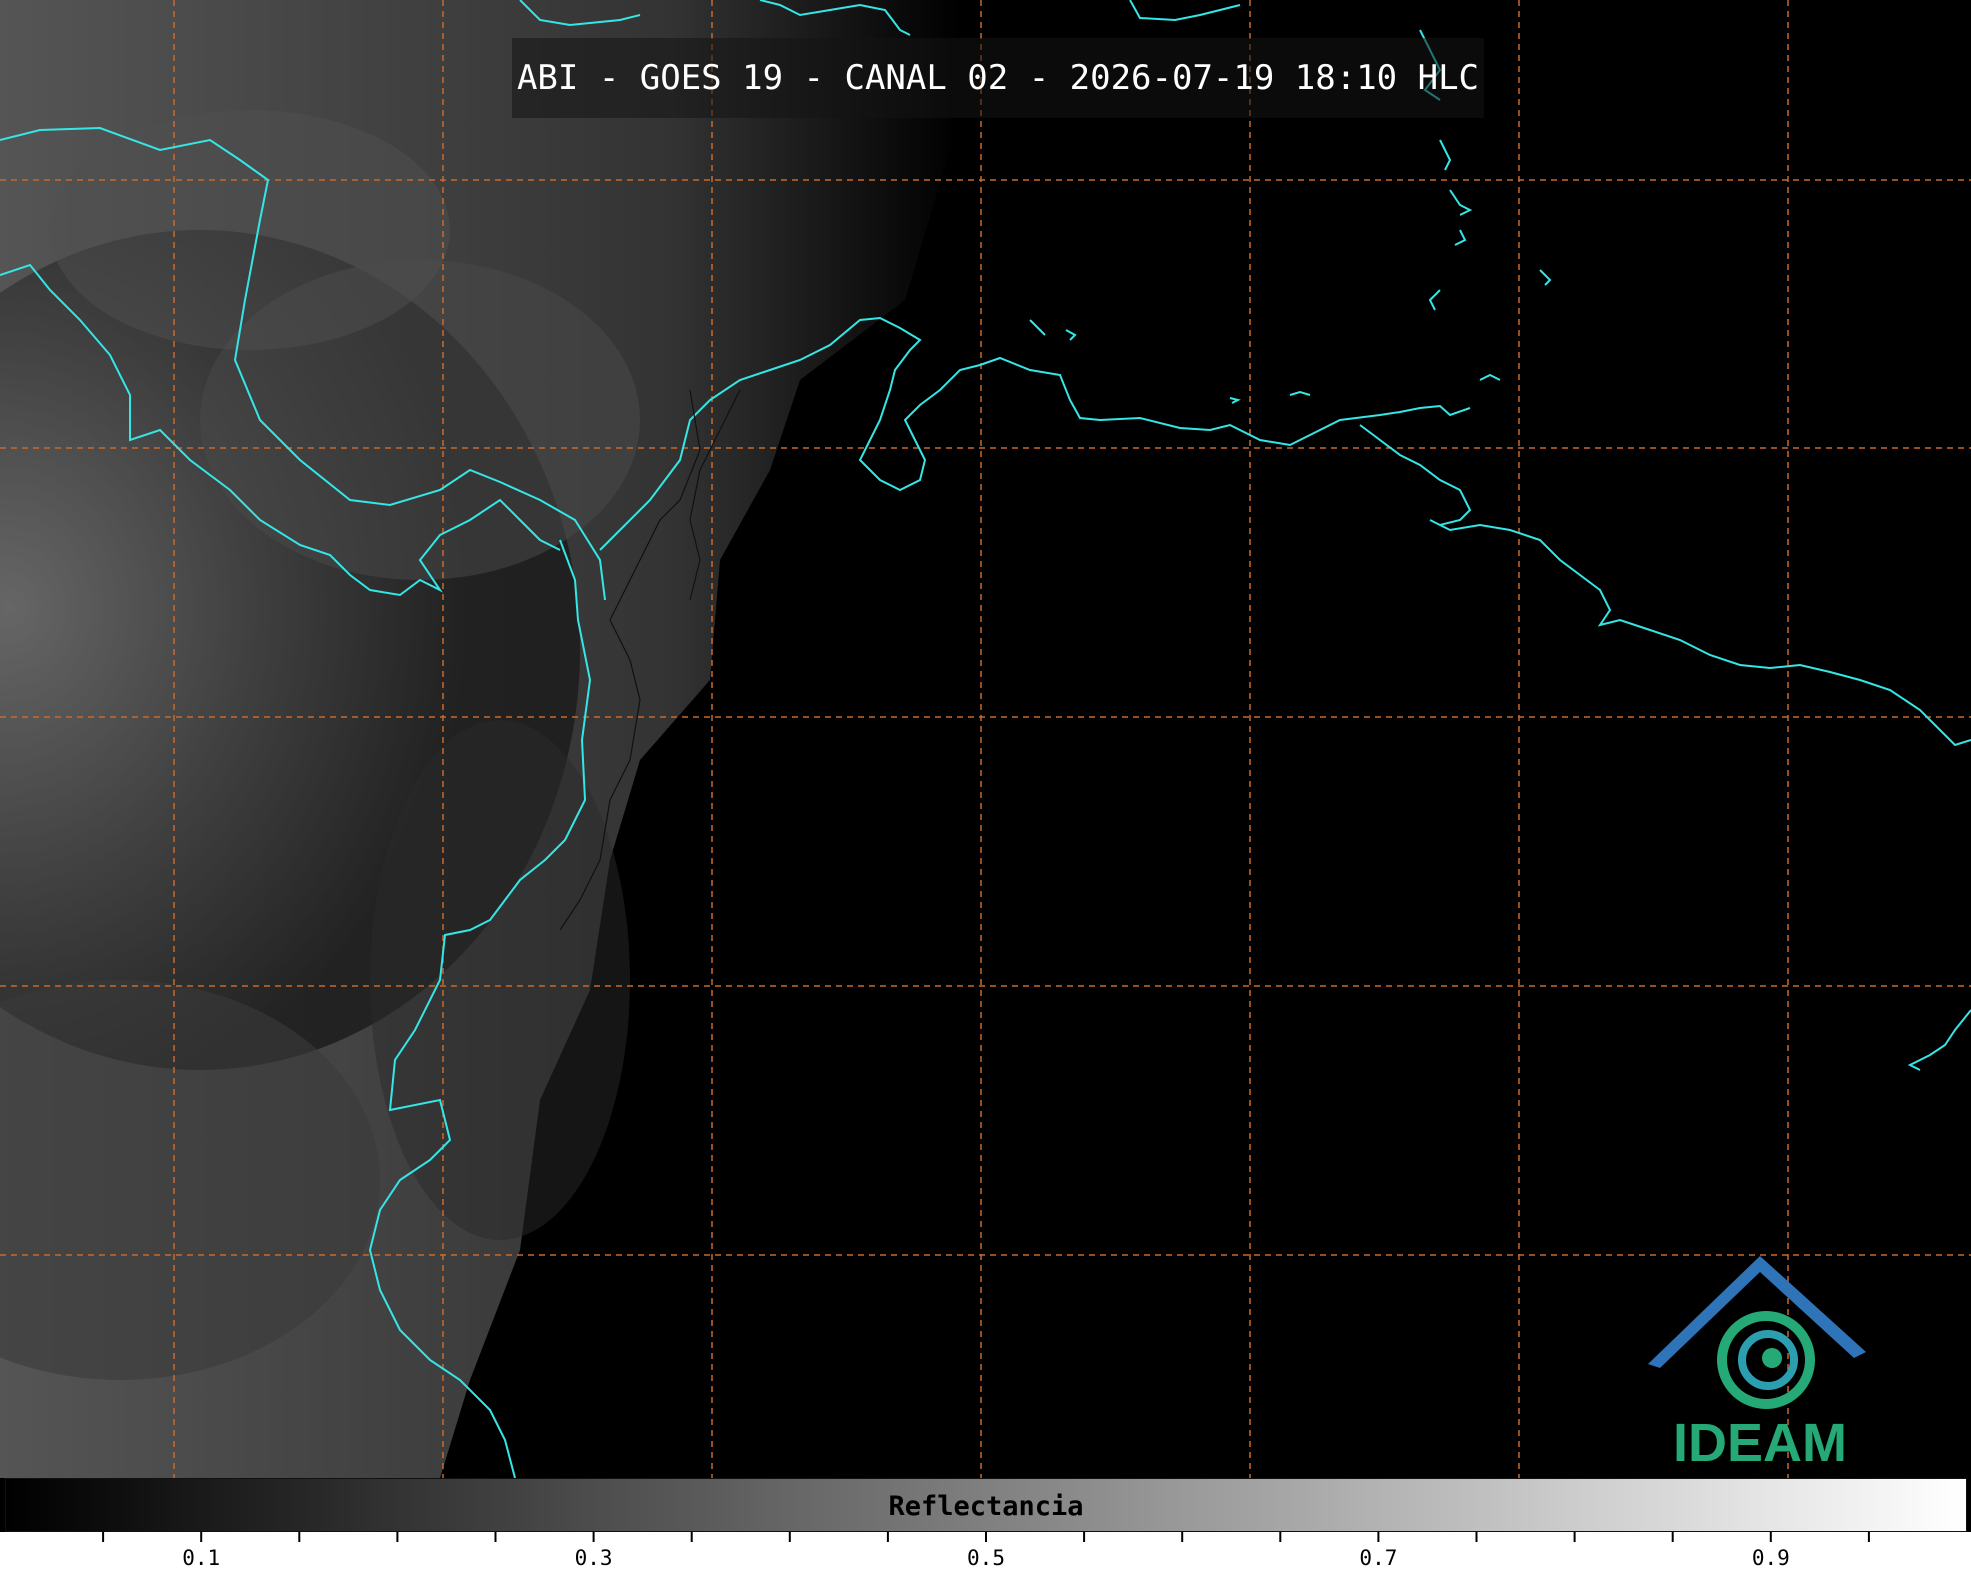  Describe the element at coordinates (1770, 1558) in the screenshot. I see `tick-label: 0.9` at that location.